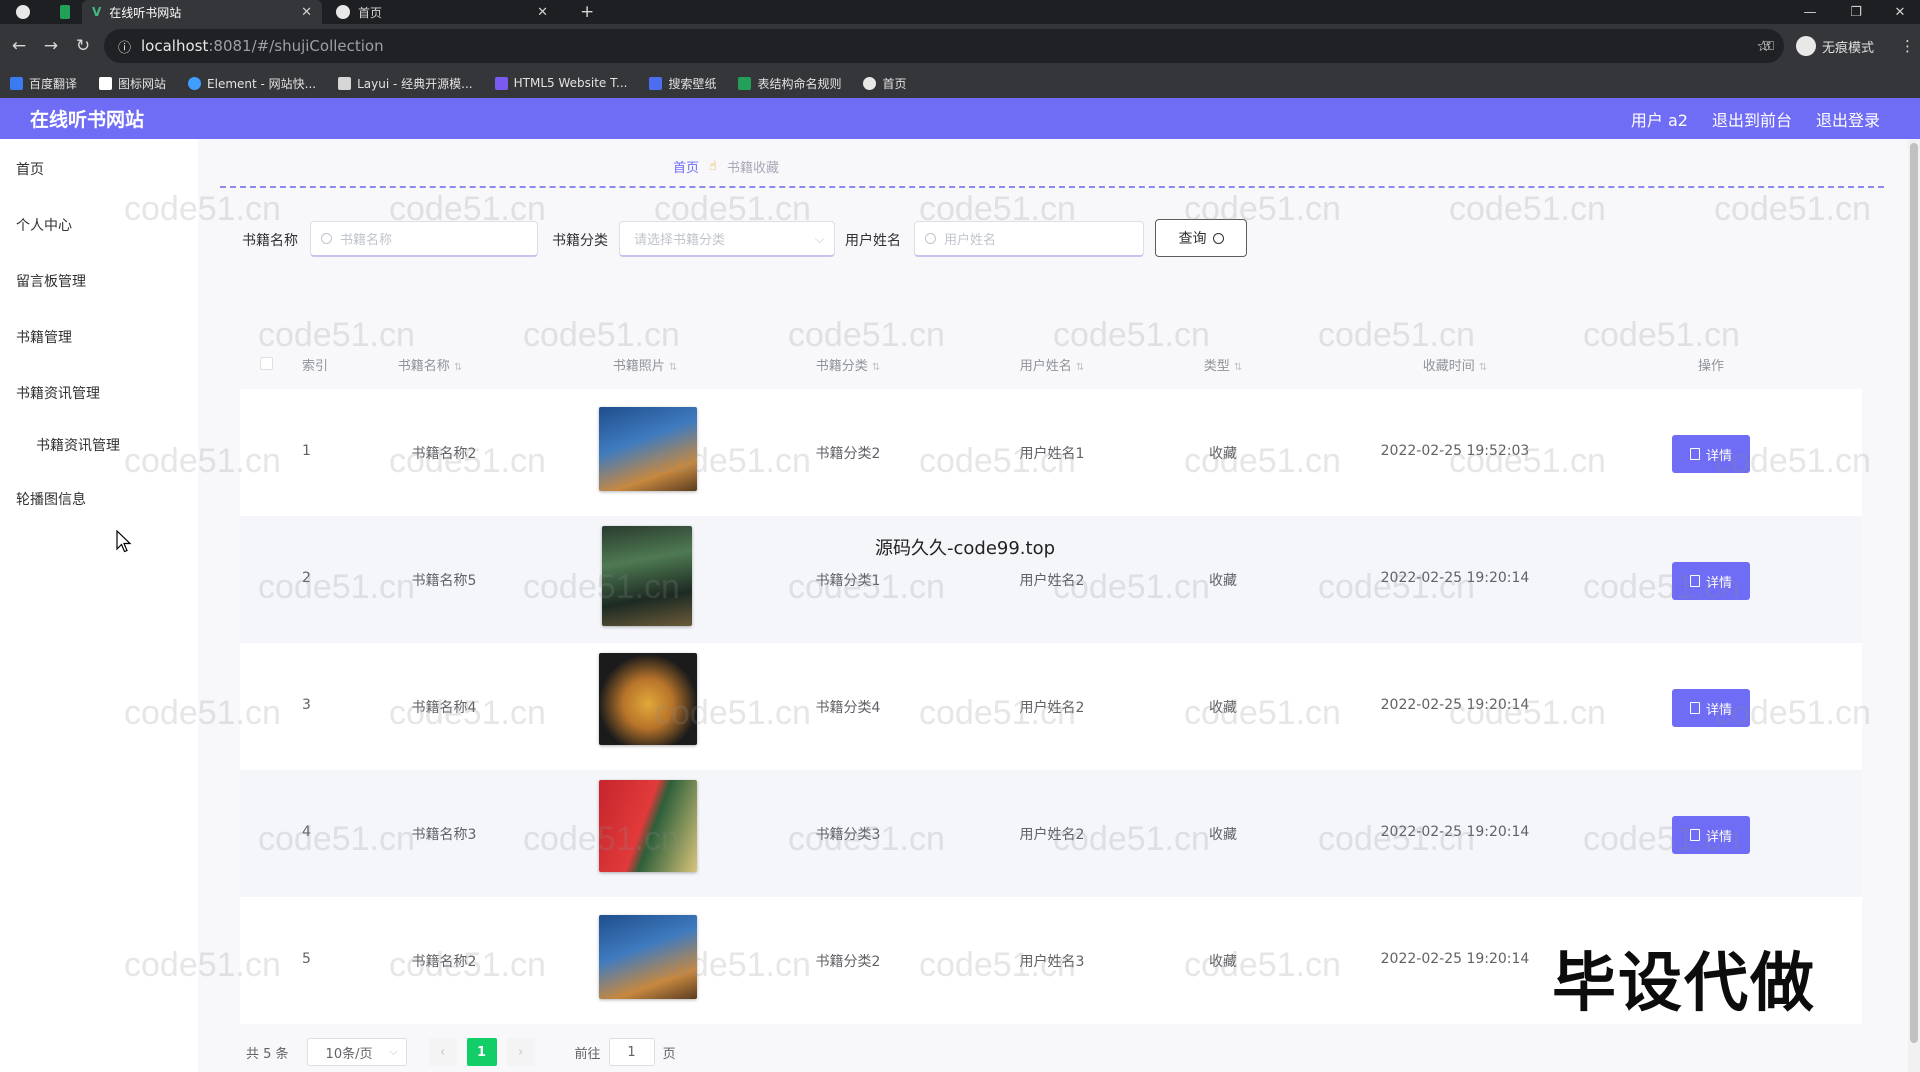  I want to click on select-all-checkbox, so click(266, 363).